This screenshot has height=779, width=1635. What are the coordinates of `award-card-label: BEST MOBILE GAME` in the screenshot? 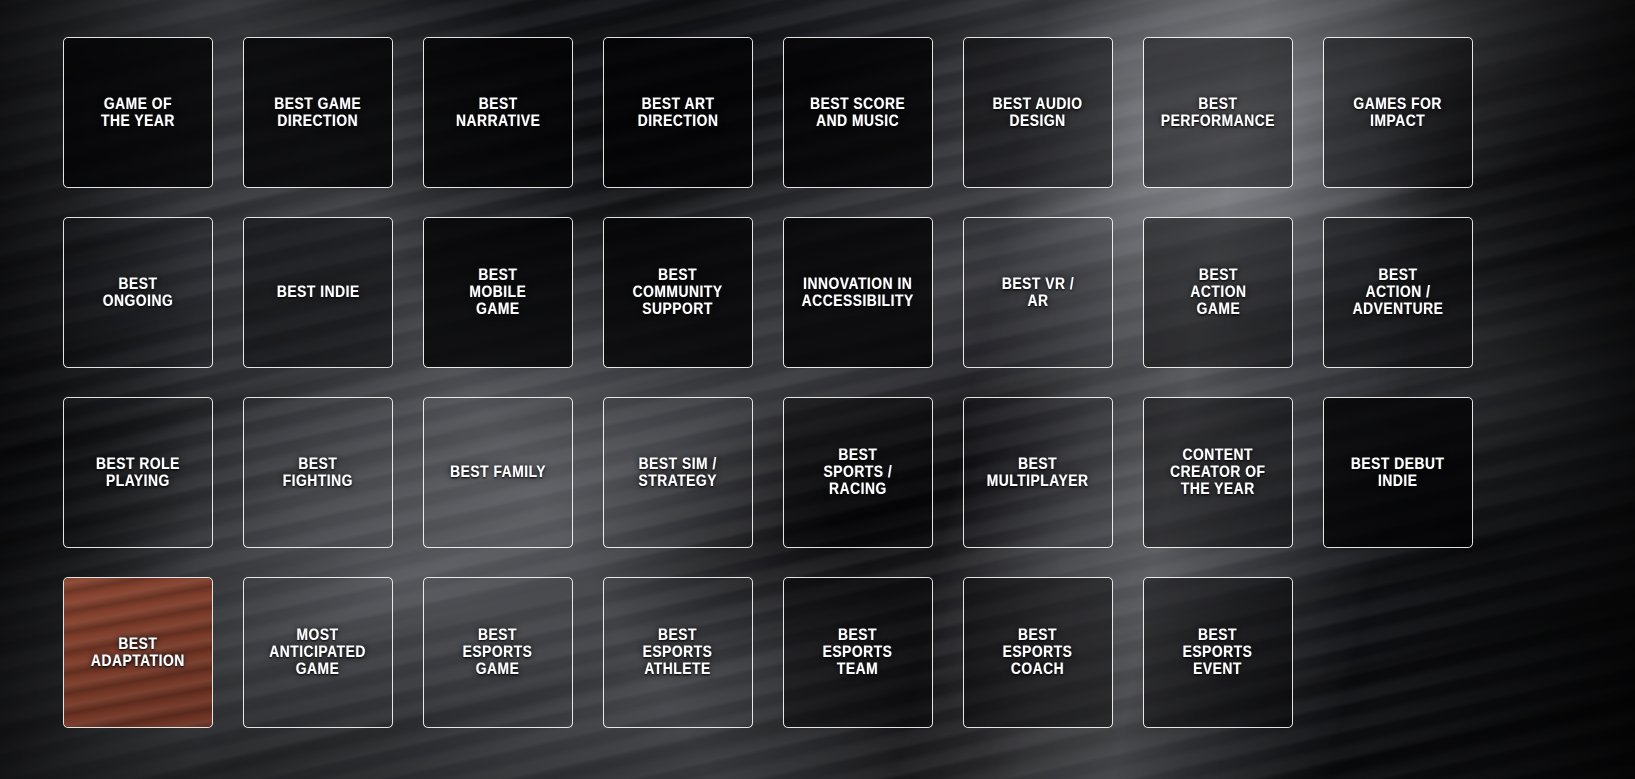 It's located at (498, 292).